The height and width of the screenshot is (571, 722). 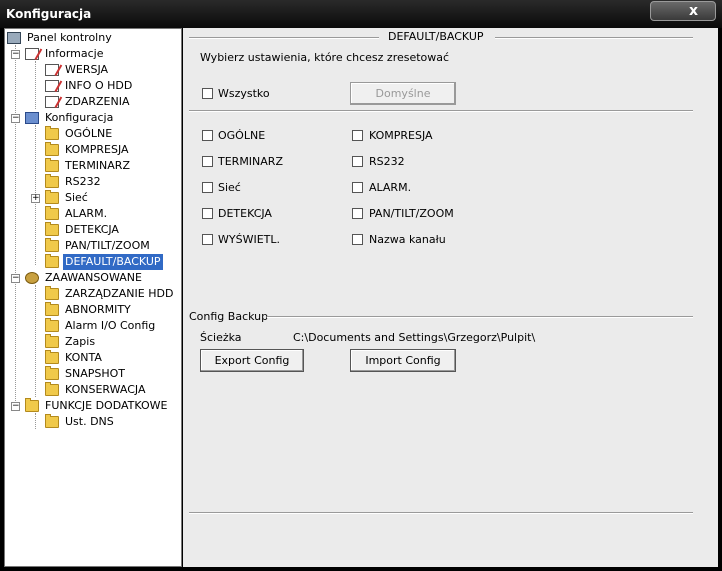 I want to click on option-alarm-label: ALARM., so click(x=390, y=187).